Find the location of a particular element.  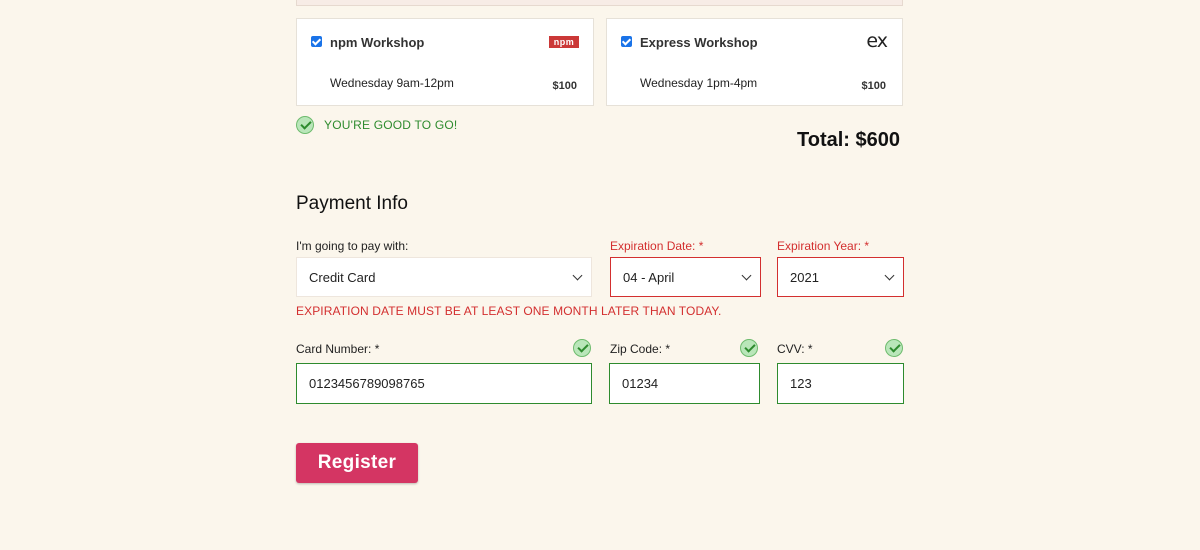

expiration-year-select: 2021 is located at coordinates (840, 277).